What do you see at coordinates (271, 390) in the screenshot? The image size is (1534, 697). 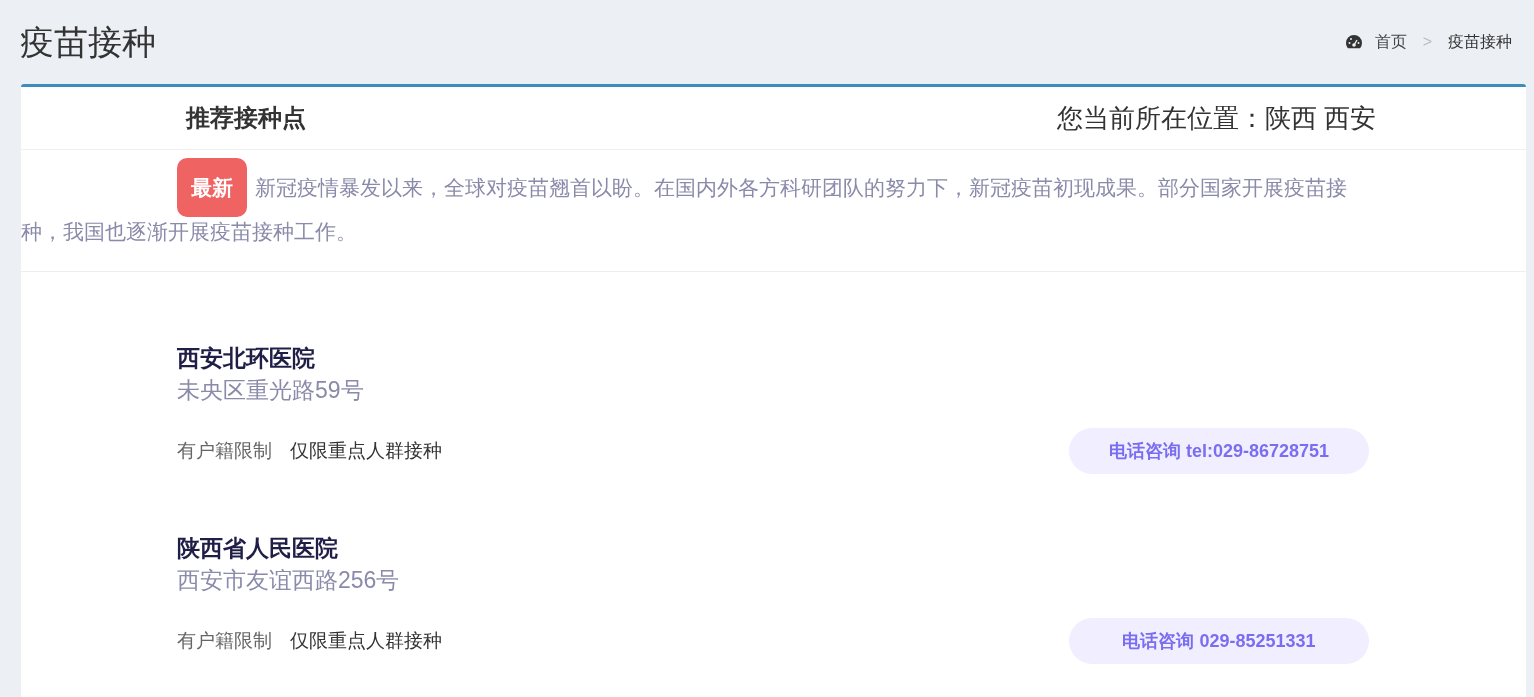 I see `site-address: 未央区重光路59号` at bounding box center [271, 390].